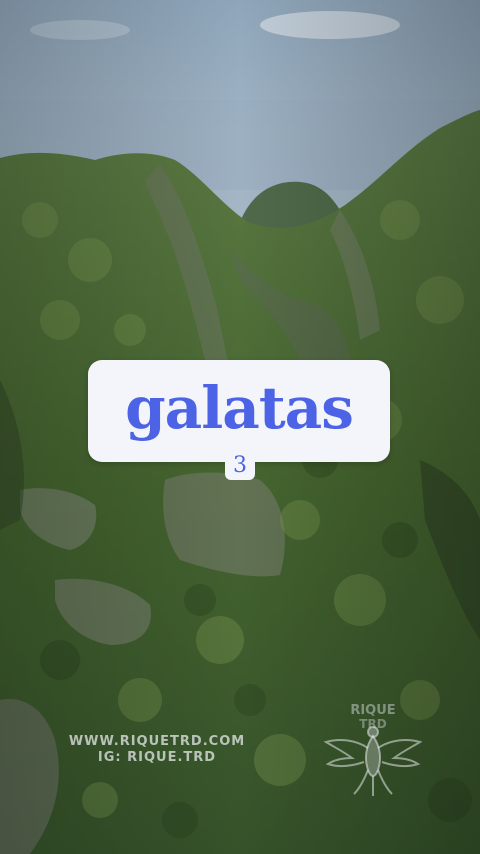 This screenshot has width=480, height=854. Describe the element at coordinates (372, 710) in the screenshot. I see `logo-lettering: RIQUE` at that location.